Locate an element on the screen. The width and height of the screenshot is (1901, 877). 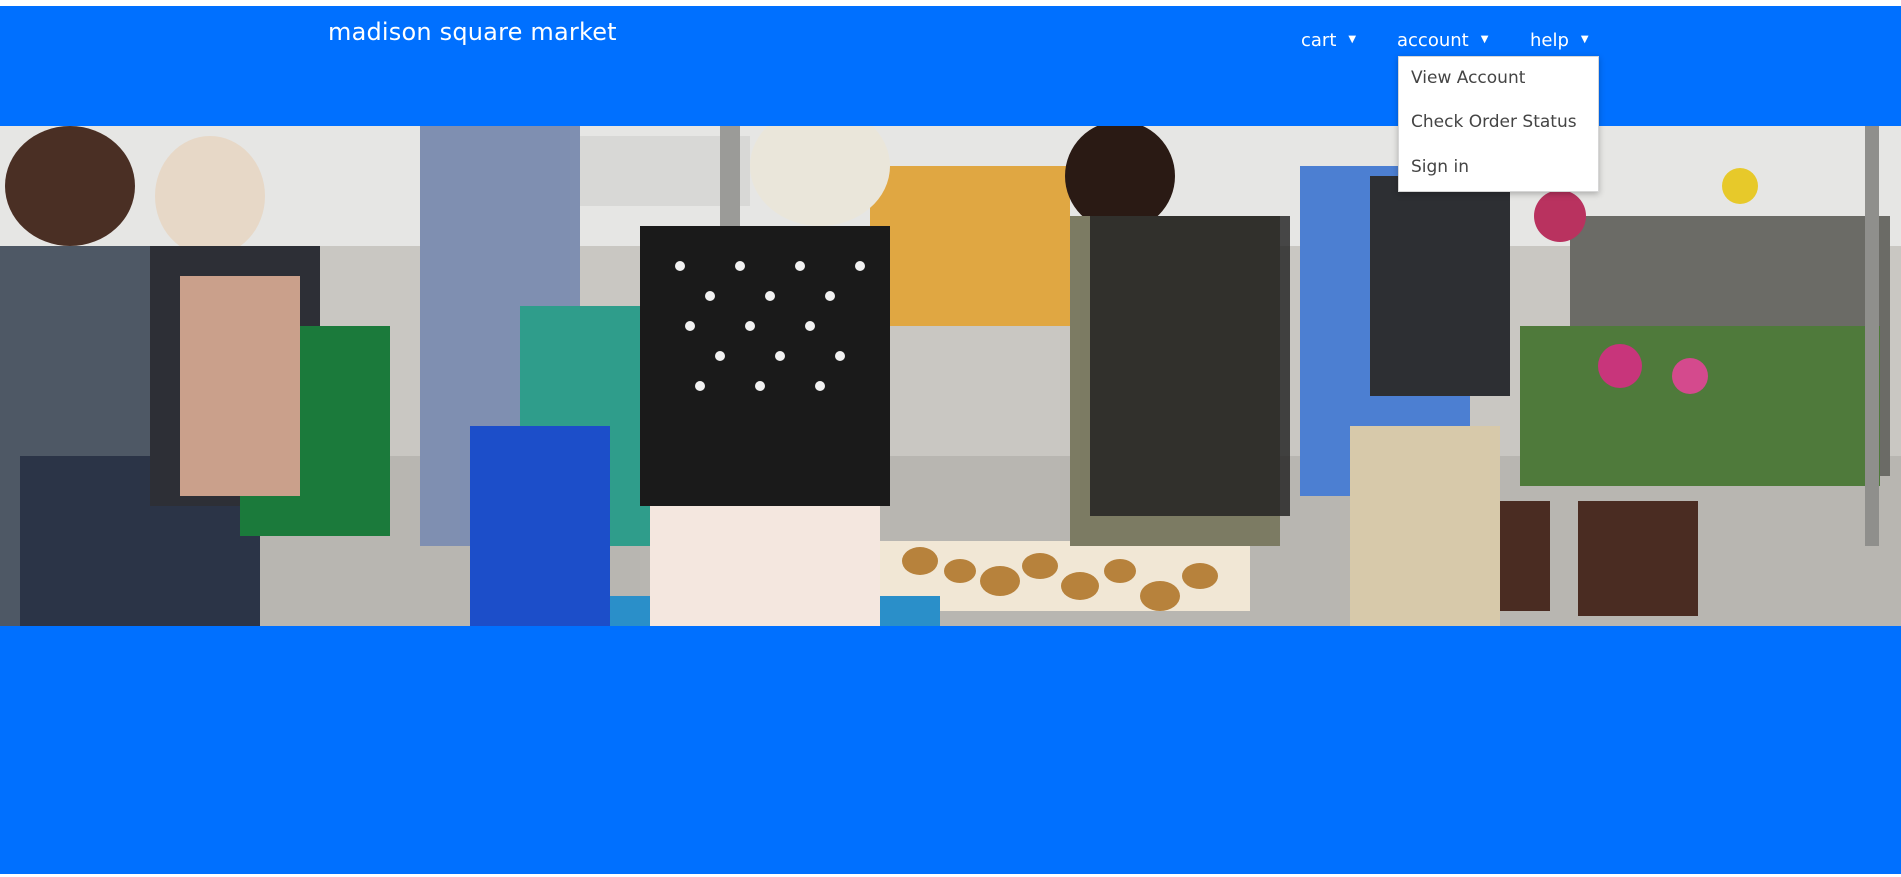
nav-account-label: account is located at coordinates (1433, 40).